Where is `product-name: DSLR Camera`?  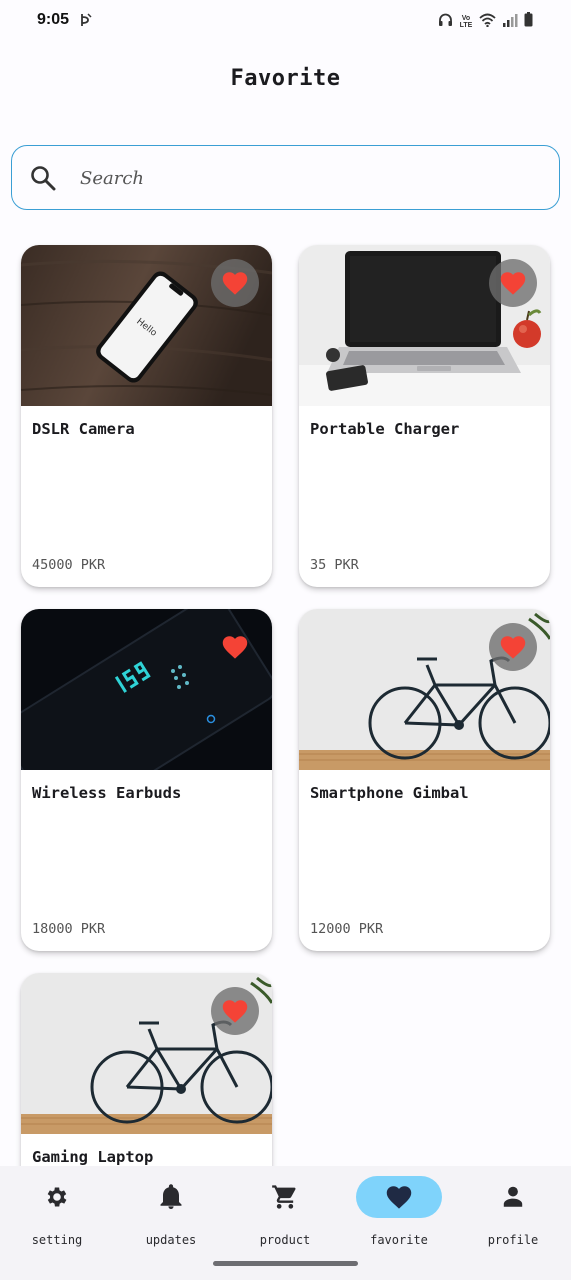 product-name: DSLR Camera is located at coordinates (83, 429).